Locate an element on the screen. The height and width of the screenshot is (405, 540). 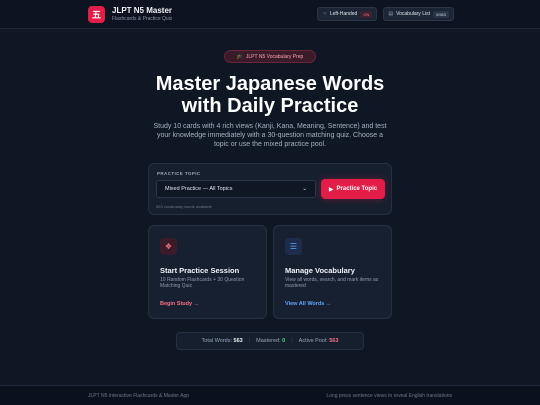
practice-topic-label: PRACTICE TOPIC is located at coordinates (179, 173).